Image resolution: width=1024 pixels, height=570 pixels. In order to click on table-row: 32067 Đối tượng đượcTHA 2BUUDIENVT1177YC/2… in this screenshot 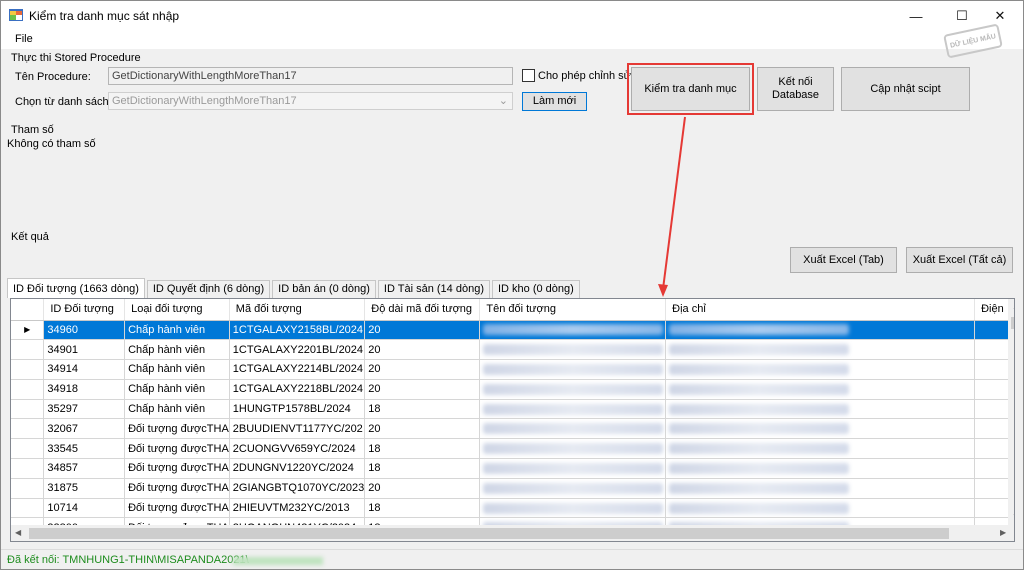, I will do `click(512, 429)`.